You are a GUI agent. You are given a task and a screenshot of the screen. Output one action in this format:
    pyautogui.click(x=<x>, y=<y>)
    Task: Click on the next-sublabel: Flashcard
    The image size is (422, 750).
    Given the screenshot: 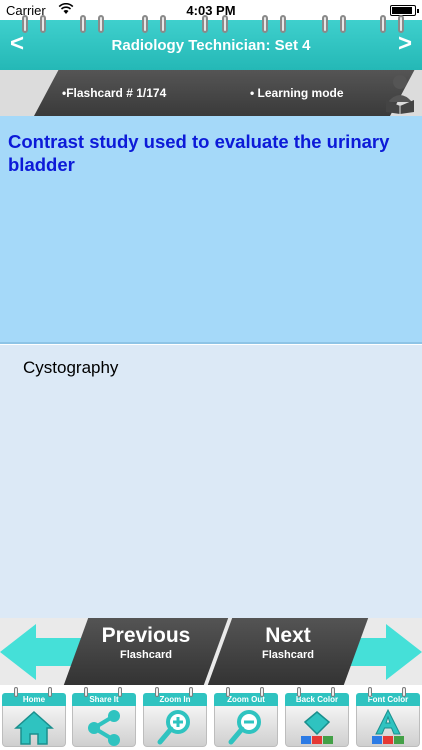 What is the action you would take?
    pyautogui.click(x=288, y=655)
    